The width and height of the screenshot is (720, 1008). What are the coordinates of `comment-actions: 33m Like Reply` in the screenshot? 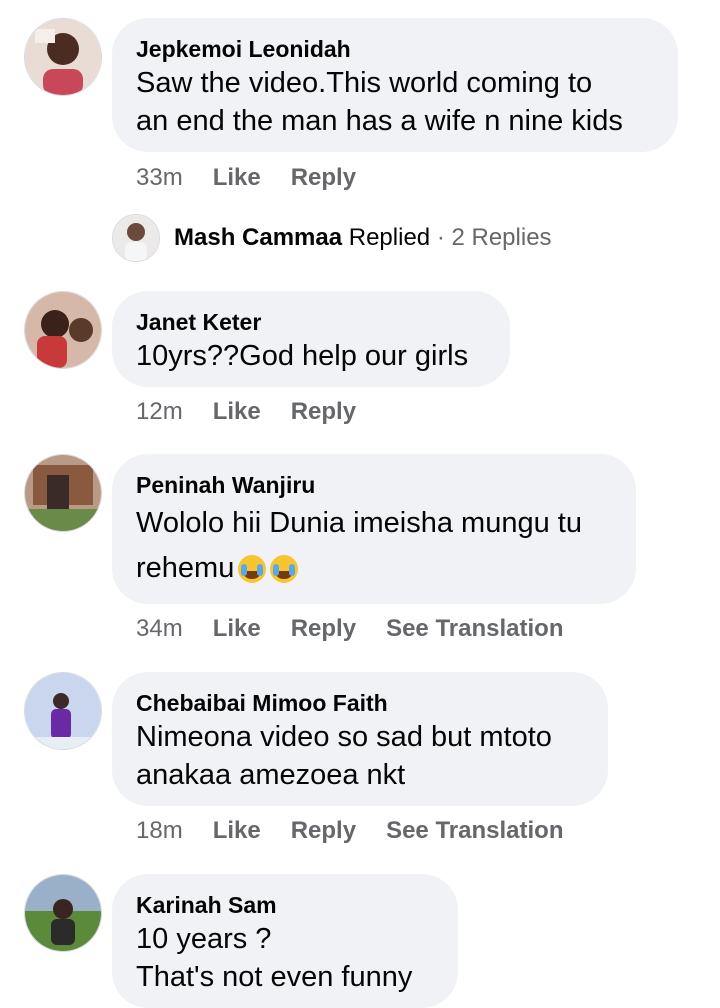 It's located at (261, 178).